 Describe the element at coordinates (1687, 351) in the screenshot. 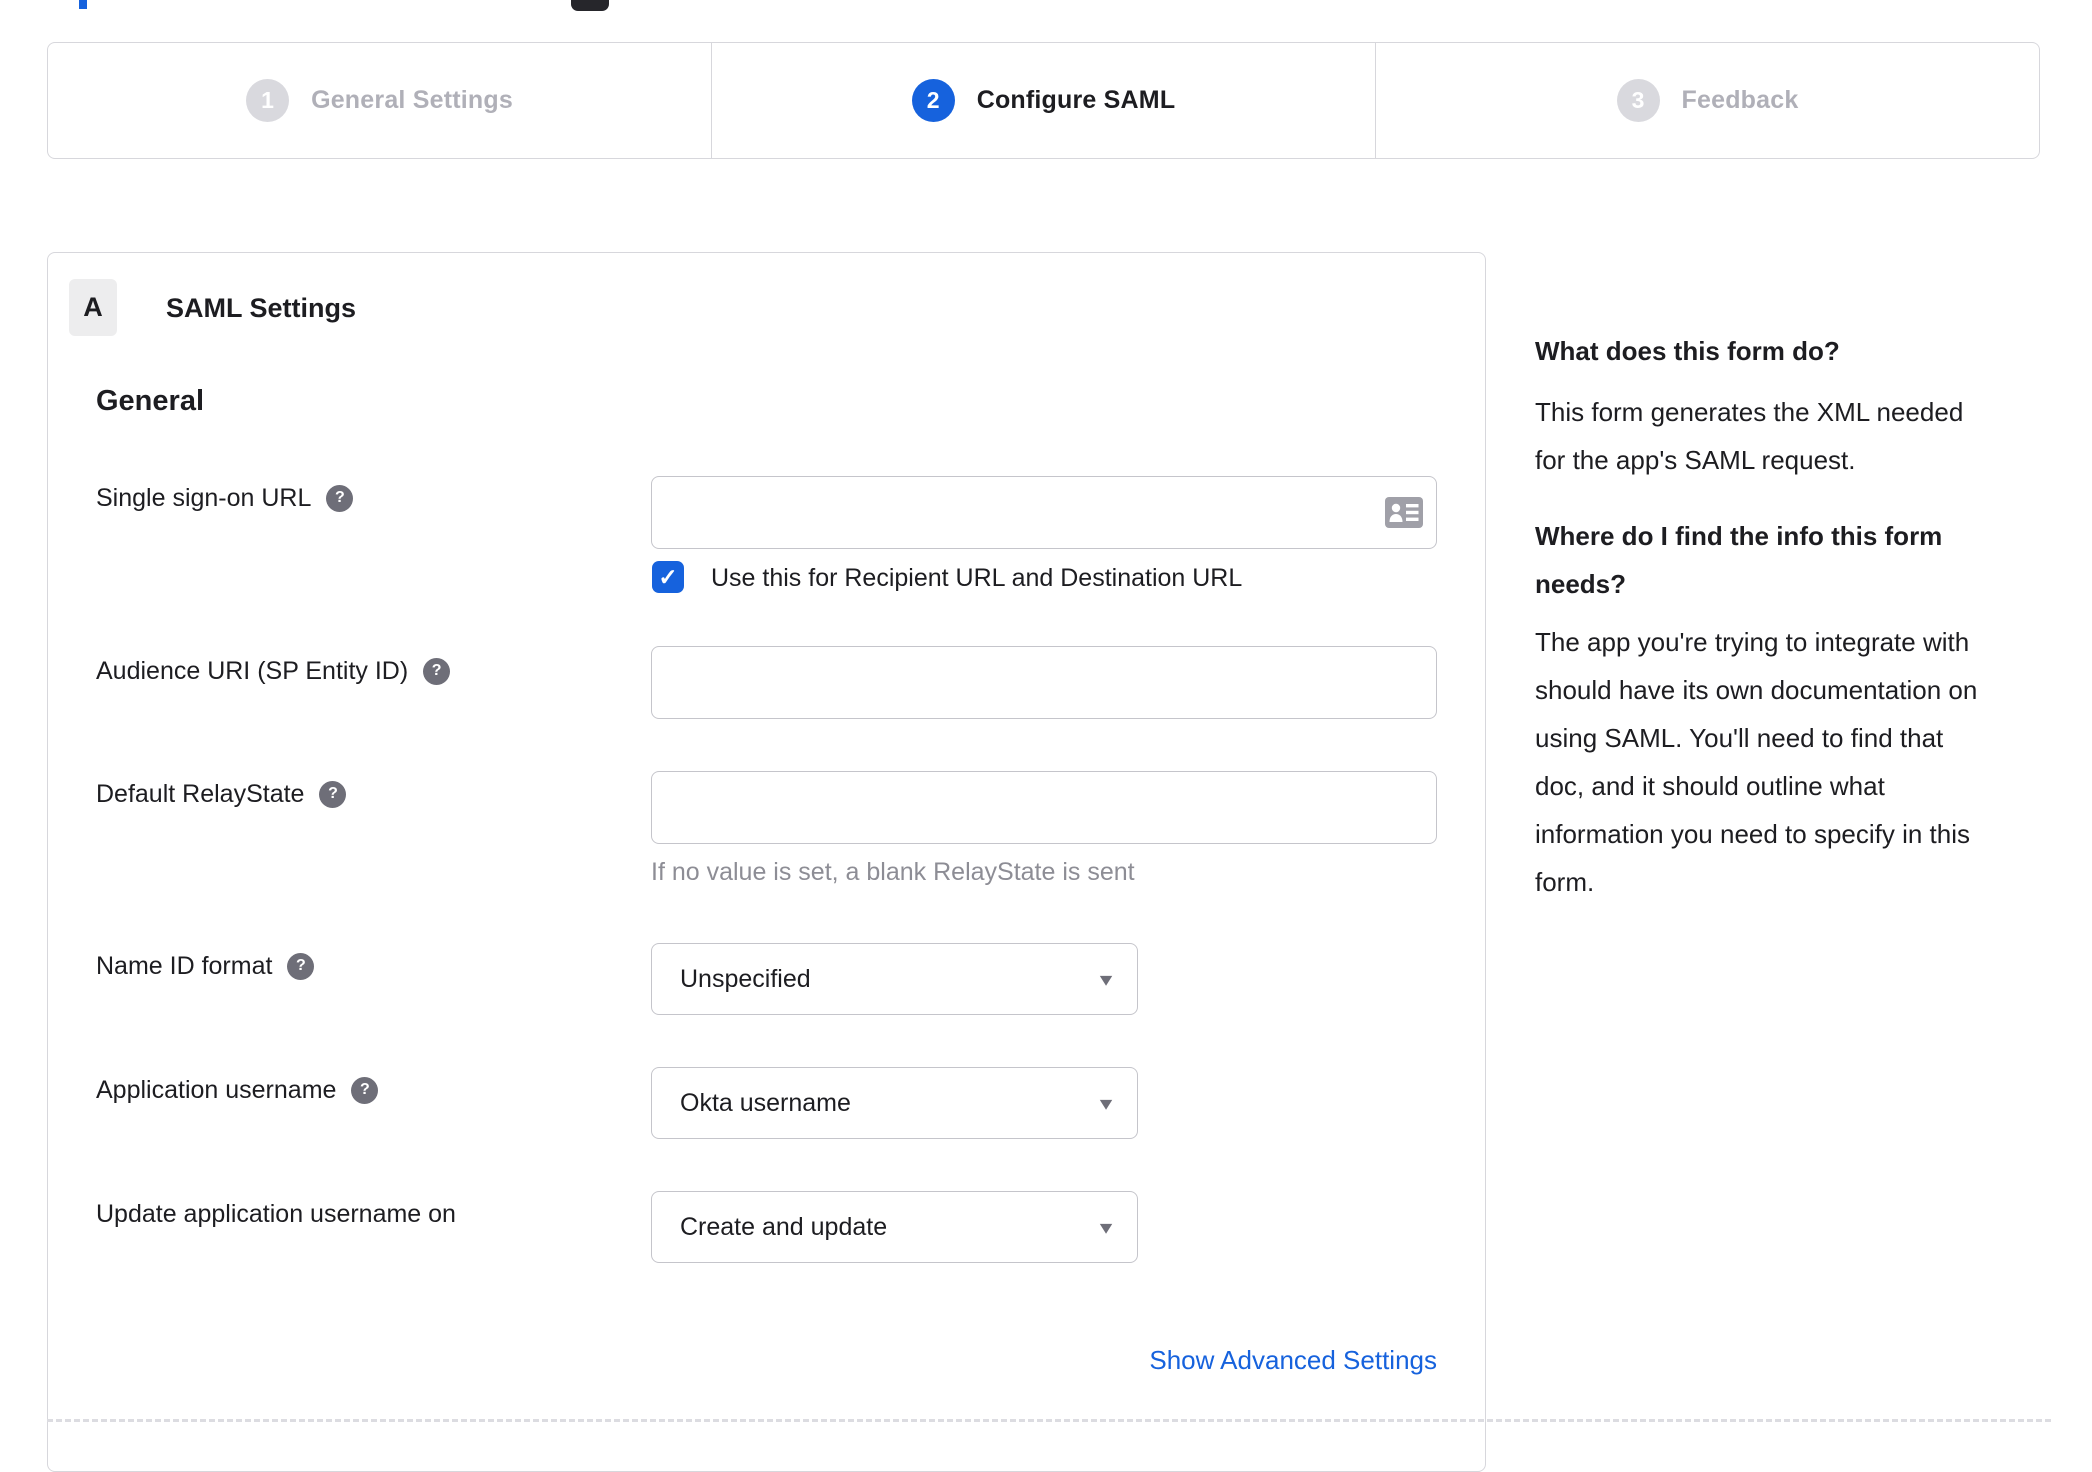

I see `sidebar-question-1-title: What does this form do?` at that location.